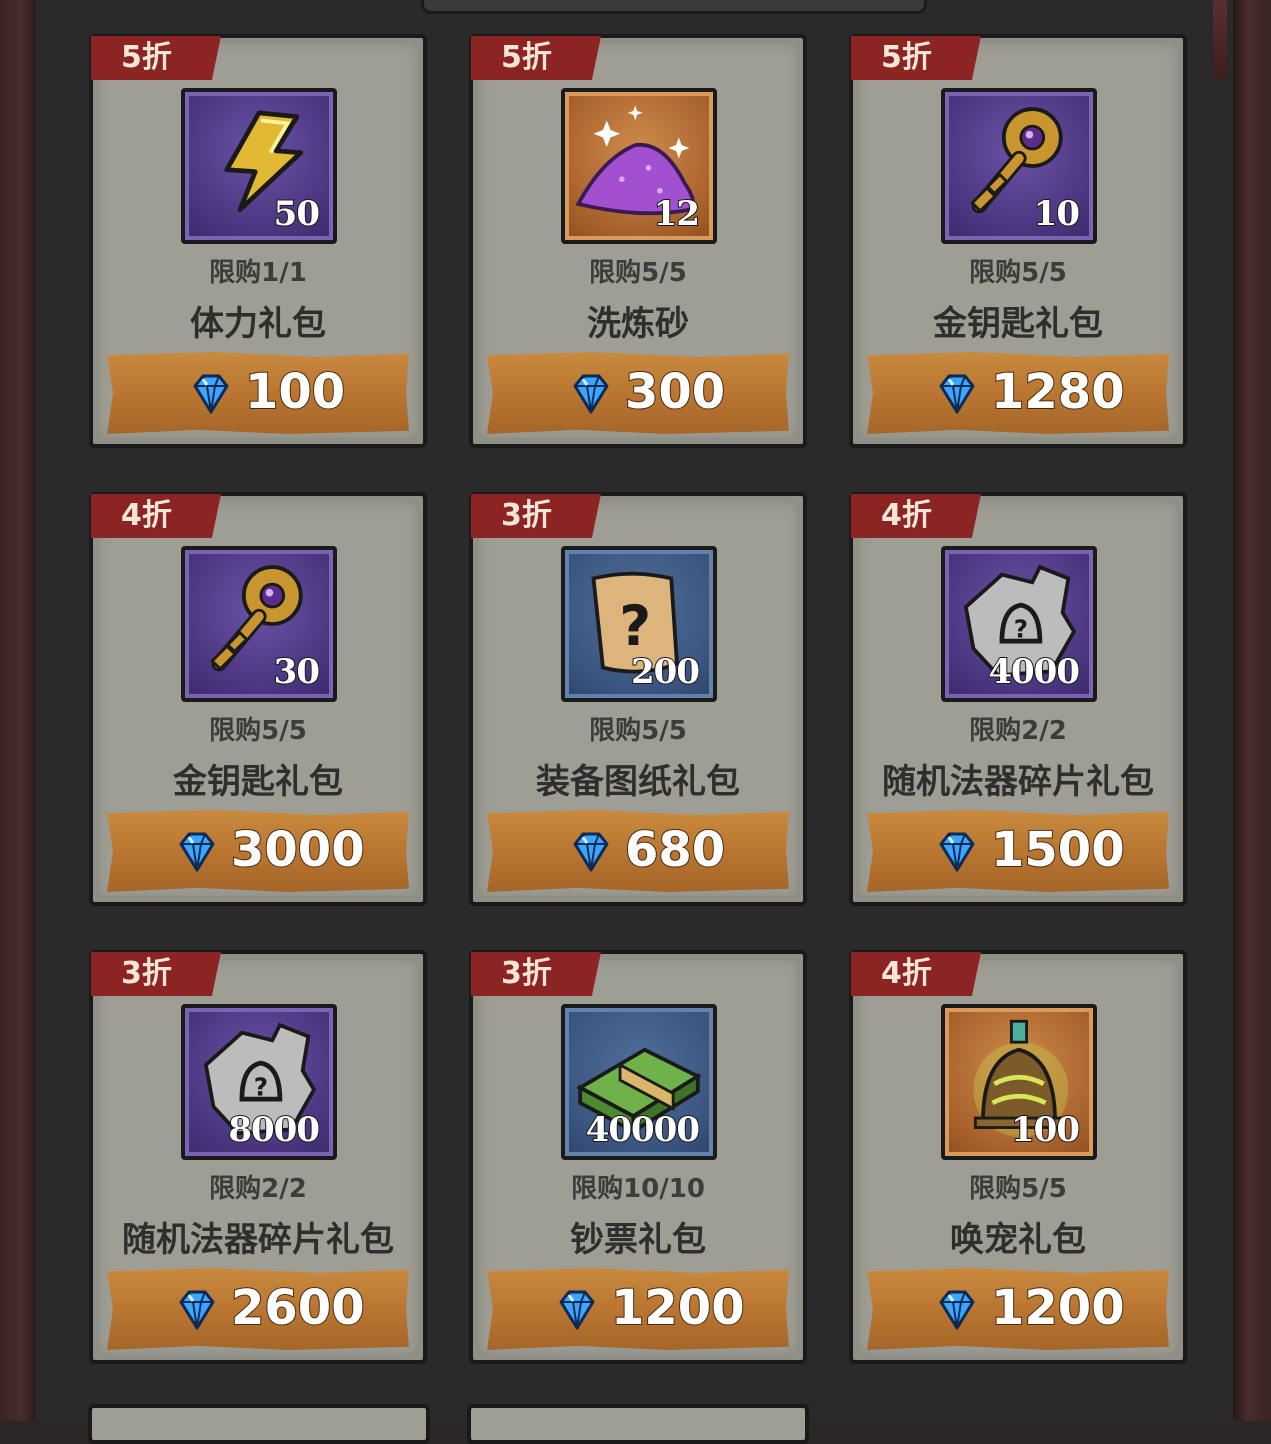  What do you see at coordinates (638, 782) in the screenshot?
I see `item-name: 装备图纸礼包` at bounding box center [638, 782].